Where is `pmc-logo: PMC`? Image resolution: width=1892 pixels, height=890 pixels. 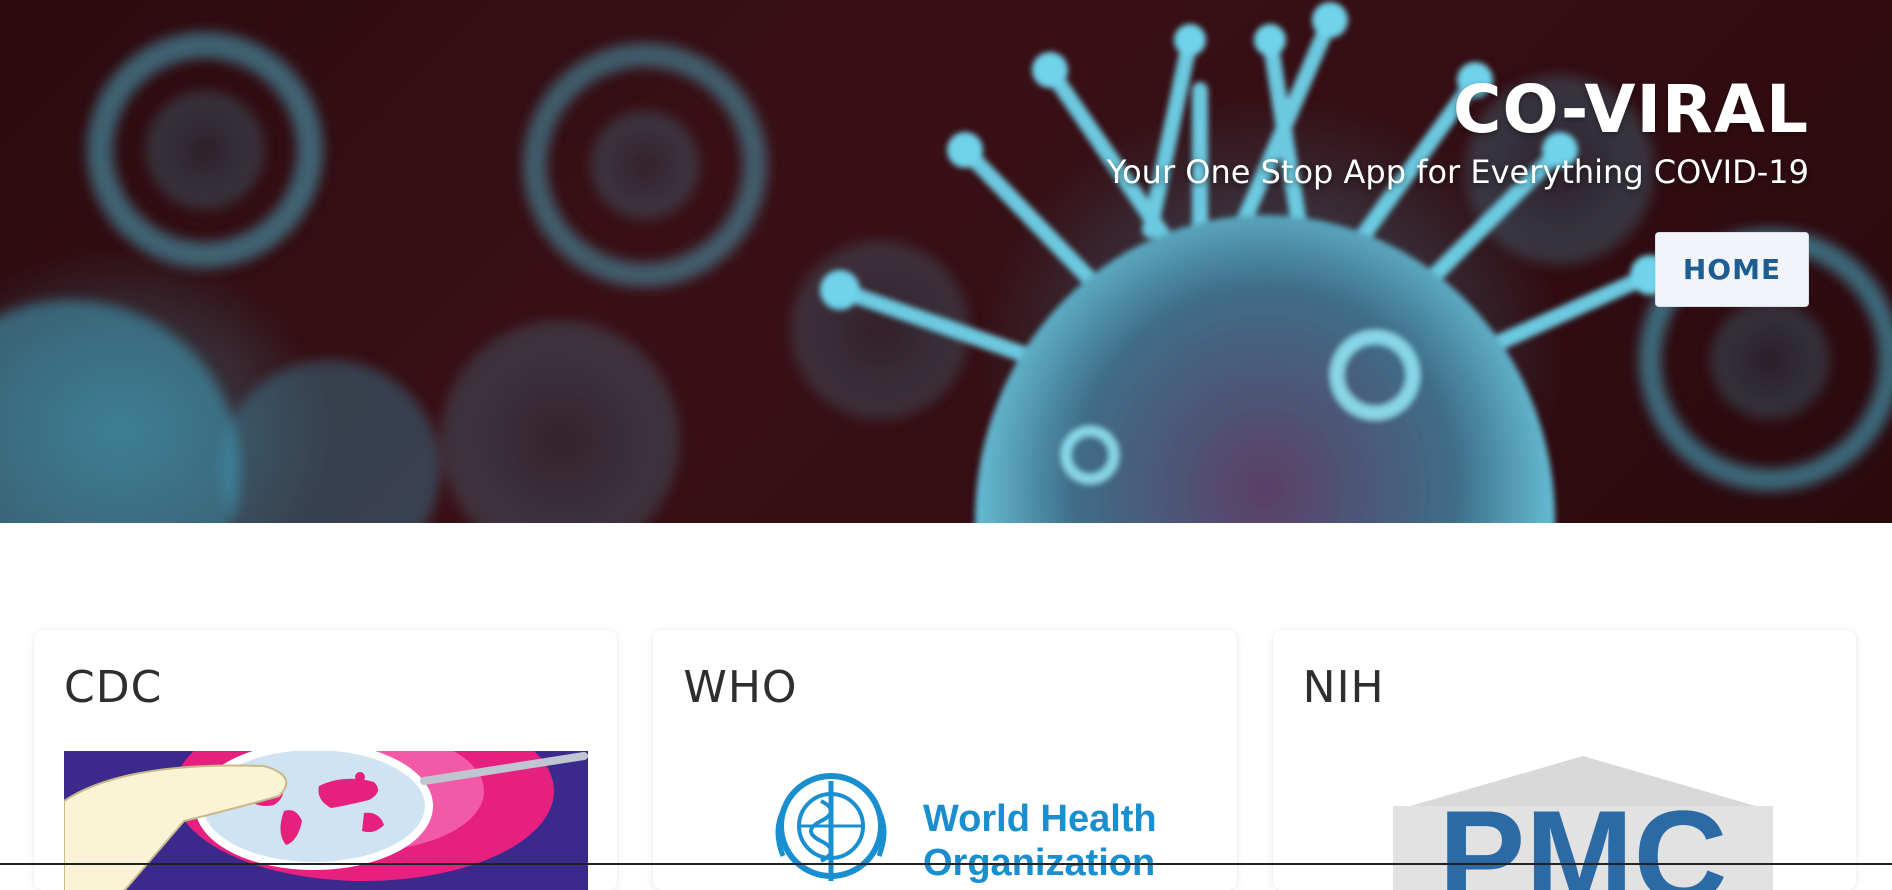
pmc-logo: PMC is located at coordinates (1565, 820).